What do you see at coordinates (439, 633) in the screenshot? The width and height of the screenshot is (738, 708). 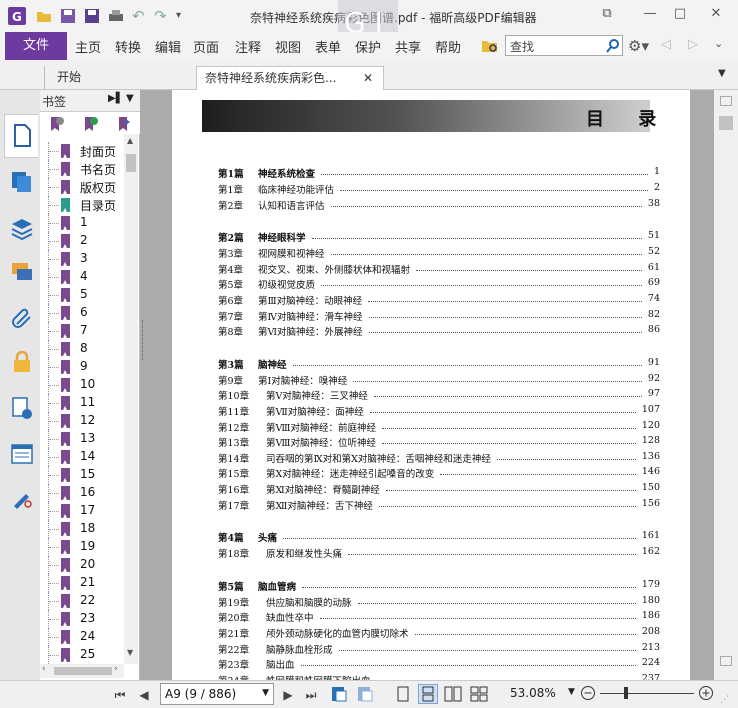 I see `toc-chapter-entry: 第21章 颅外颈动脉硬化的血管内膜切除术 208` at bounding box center [439, 633].